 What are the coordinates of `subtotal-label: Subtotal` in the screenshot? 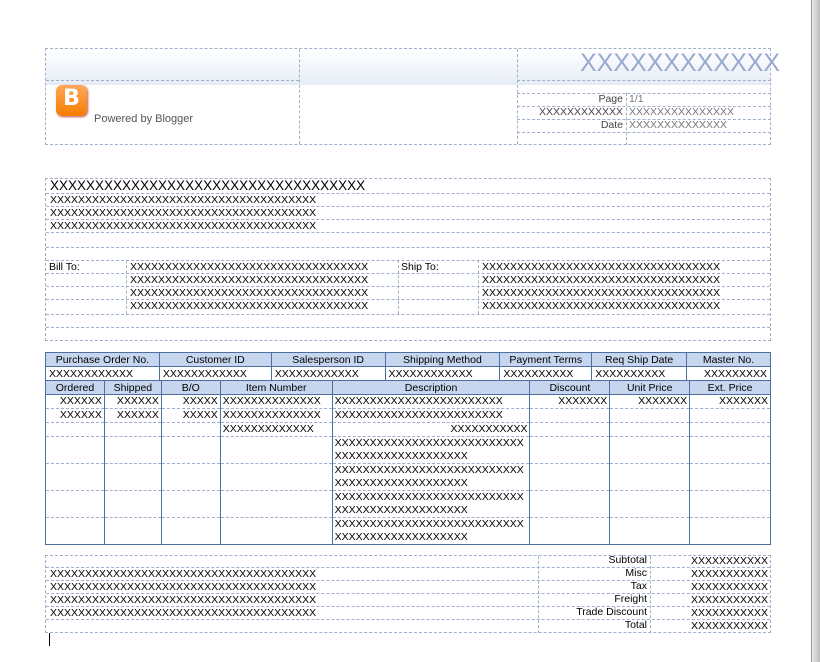 It's located at (627, 560).